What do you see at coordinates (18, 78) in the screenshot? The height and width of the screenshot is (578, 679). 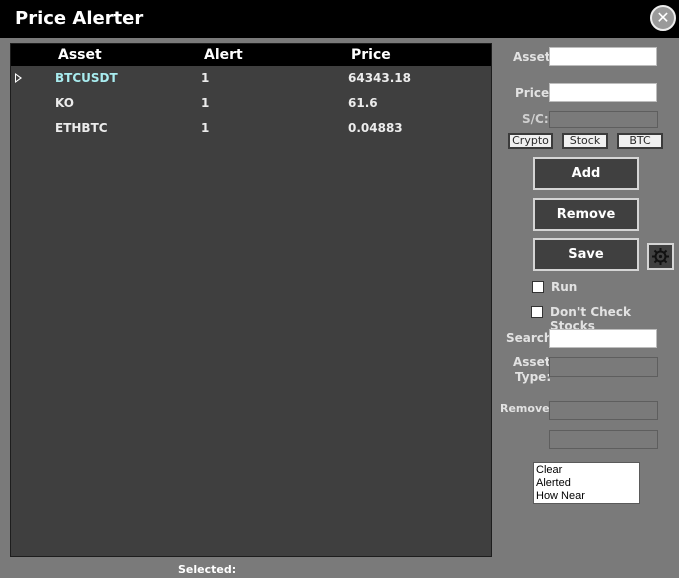 I see `row-pointer-icon` at bounding box center [18, 78].